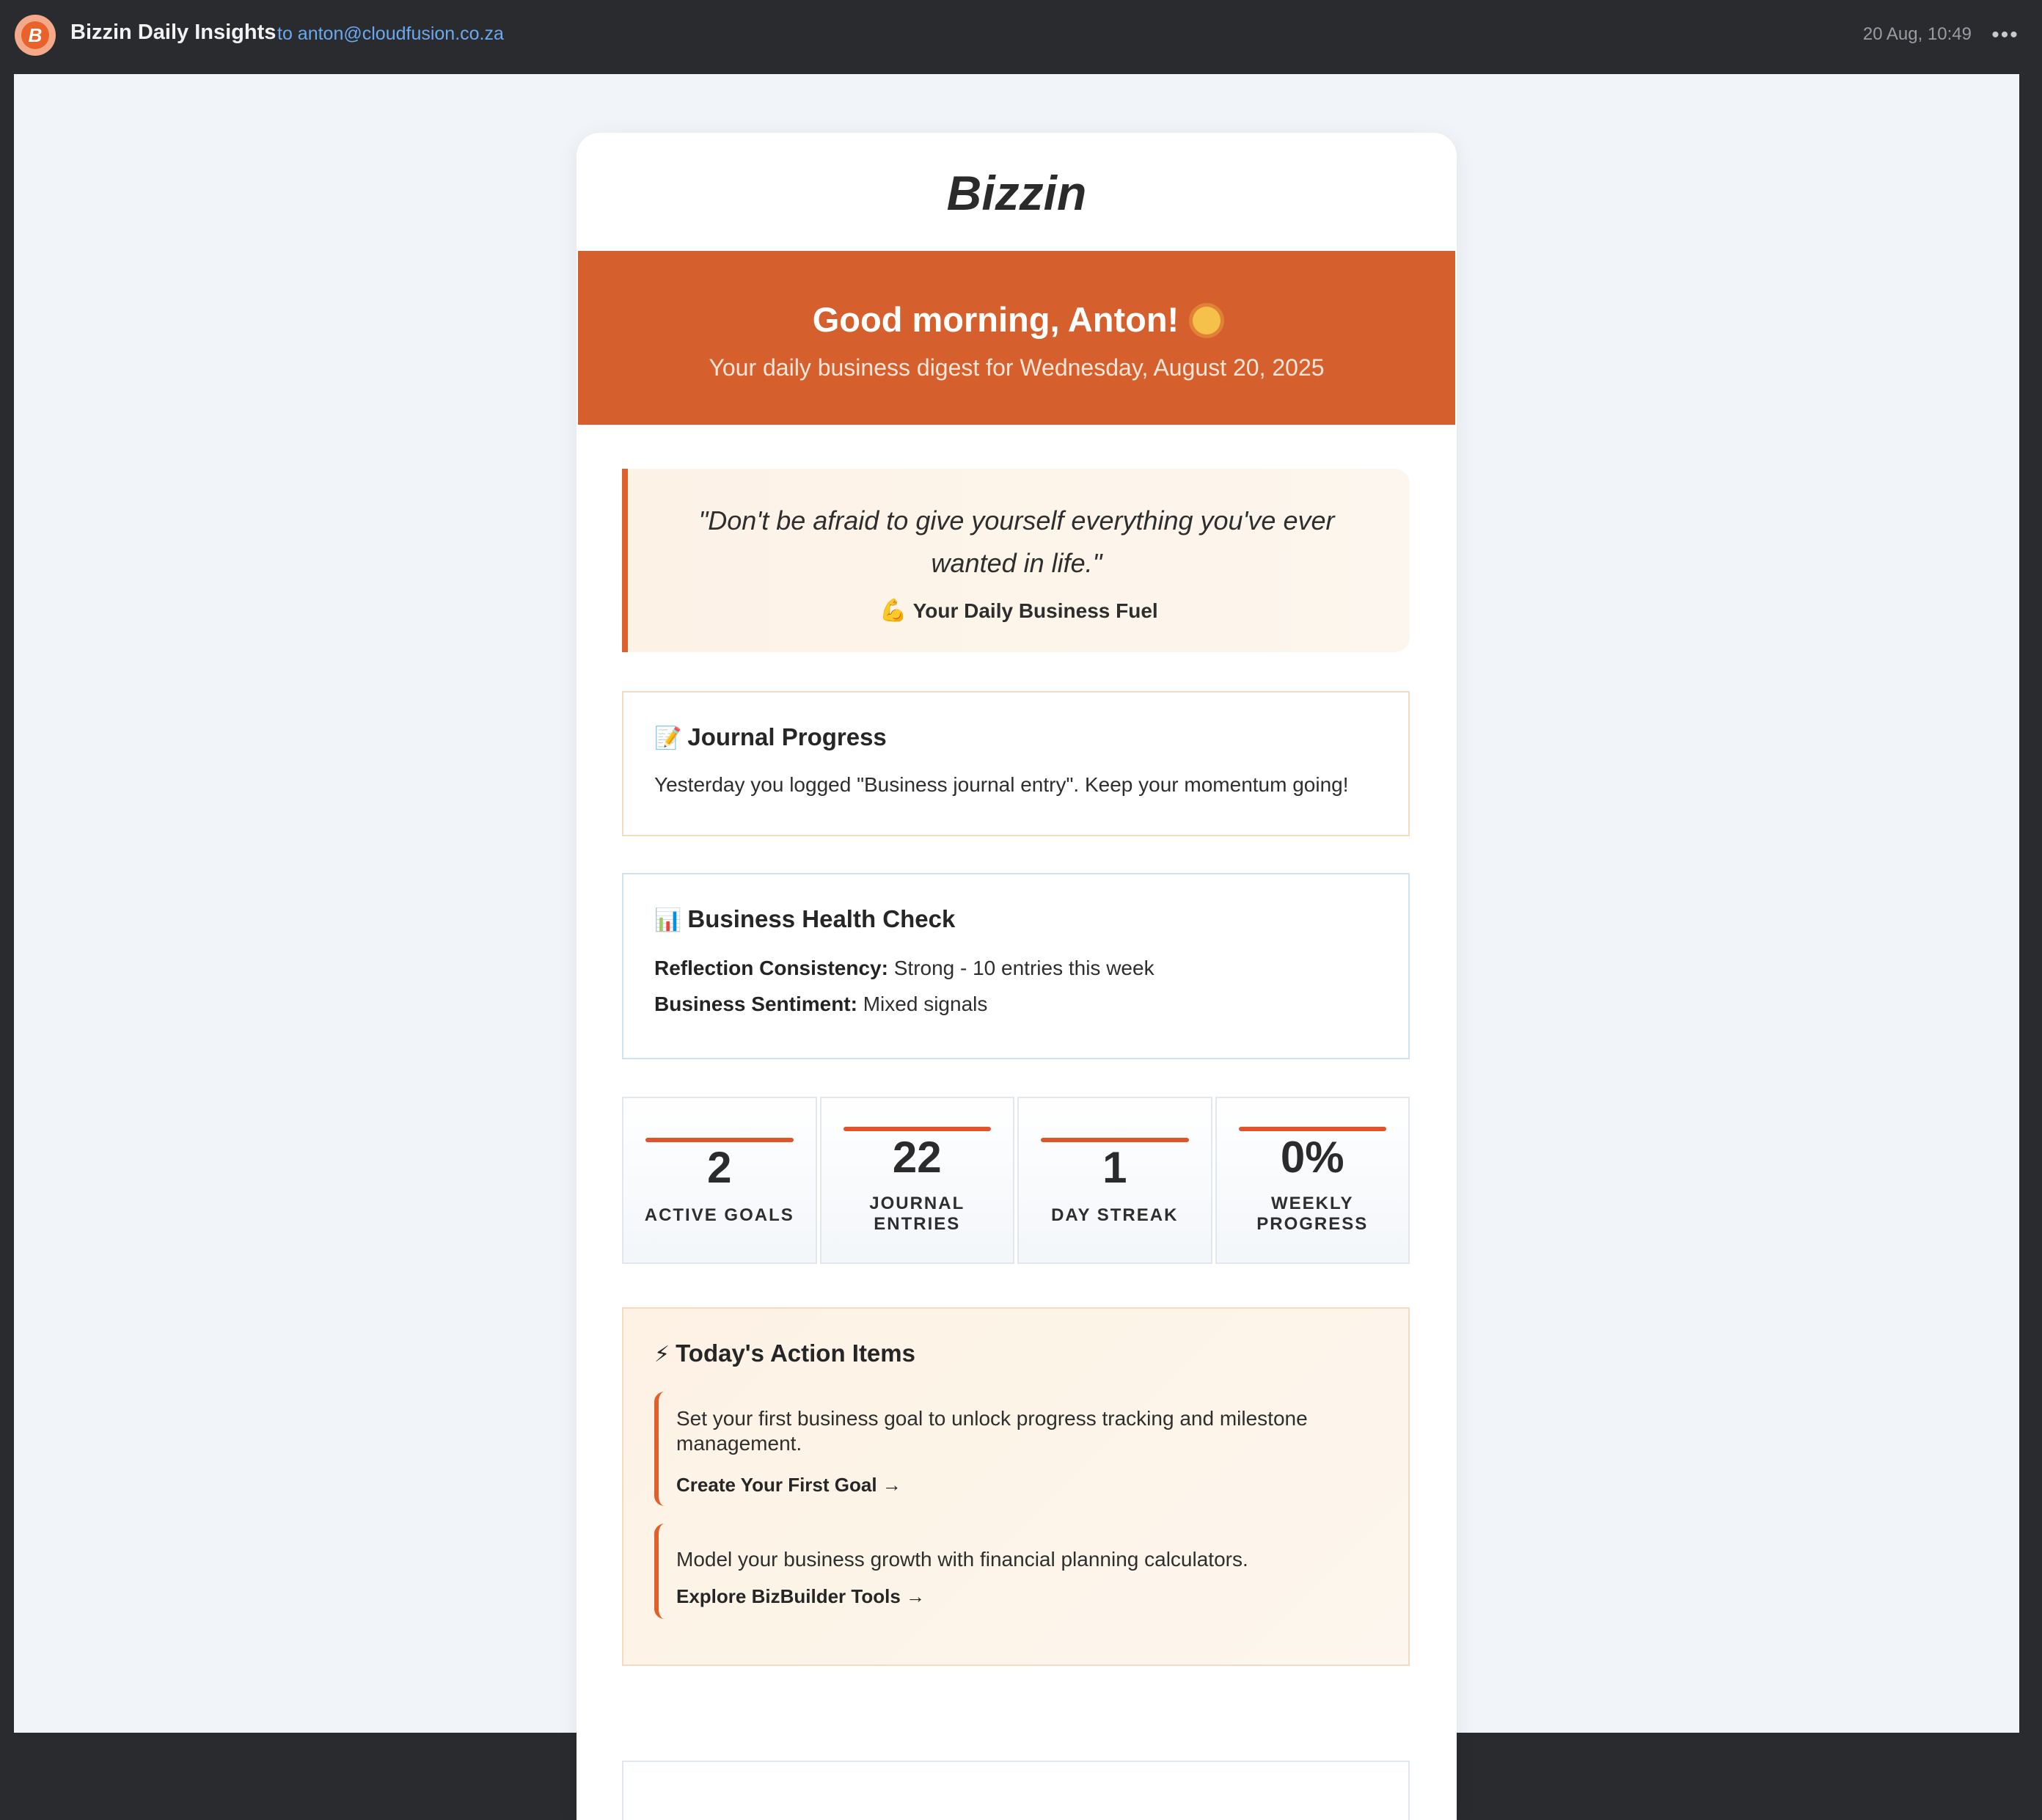 The height and width of the screenshot is (1820, 2042). I want to click on health-title-text: Business Health Check, so click(821, 919).